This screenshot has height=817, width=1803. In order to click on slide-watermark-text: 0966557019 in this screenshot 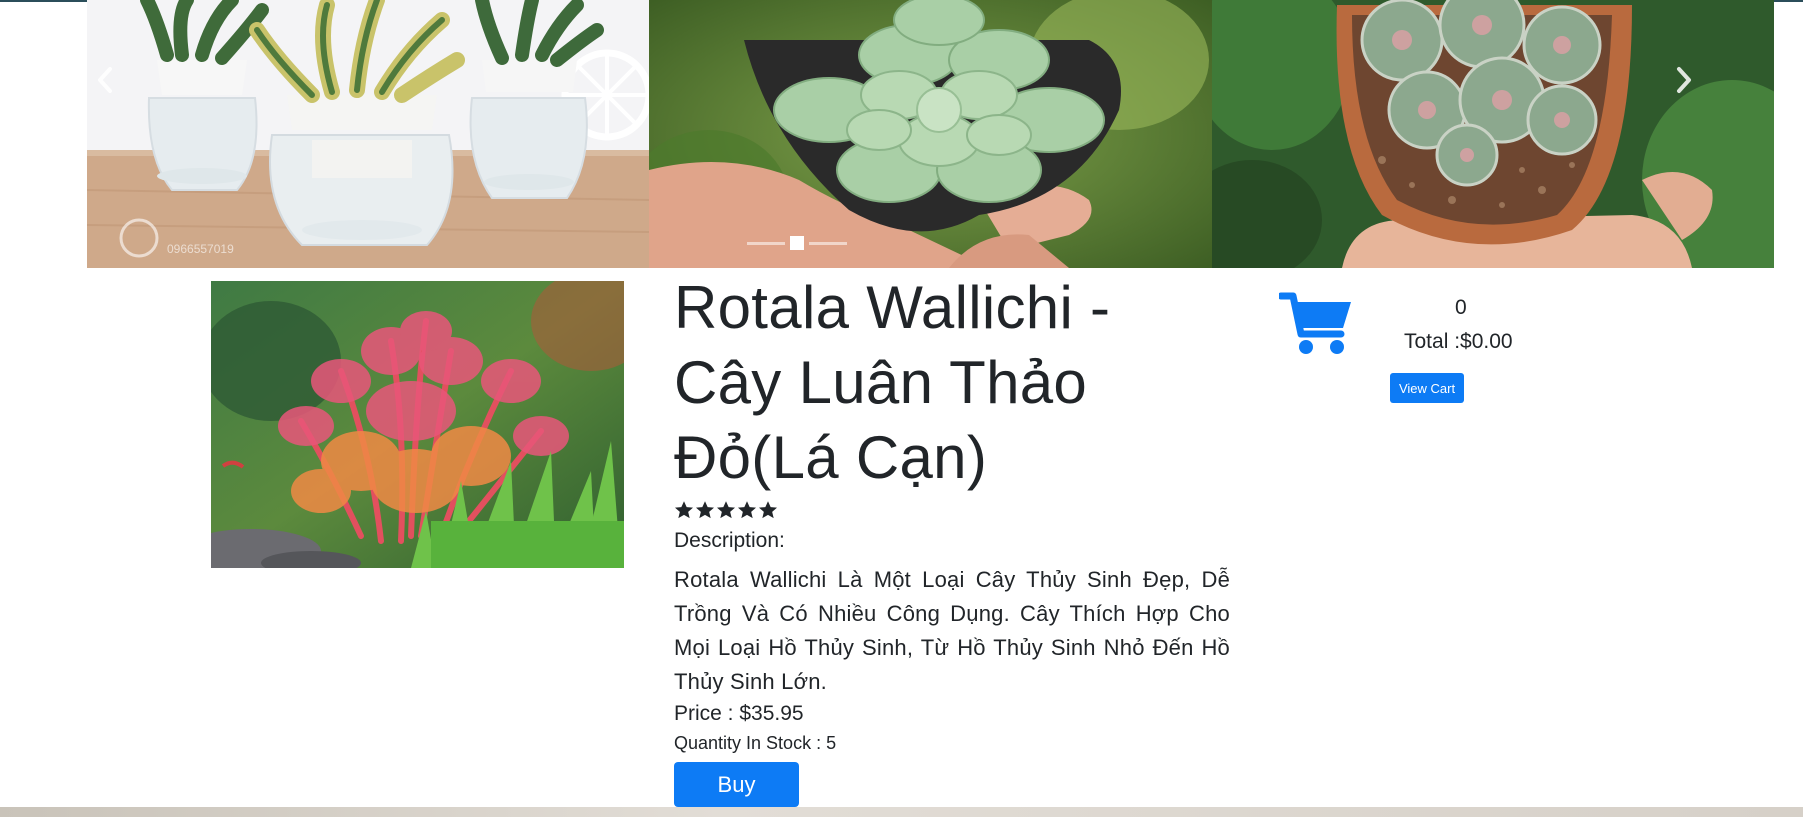, I will do `click(200, 249)`.